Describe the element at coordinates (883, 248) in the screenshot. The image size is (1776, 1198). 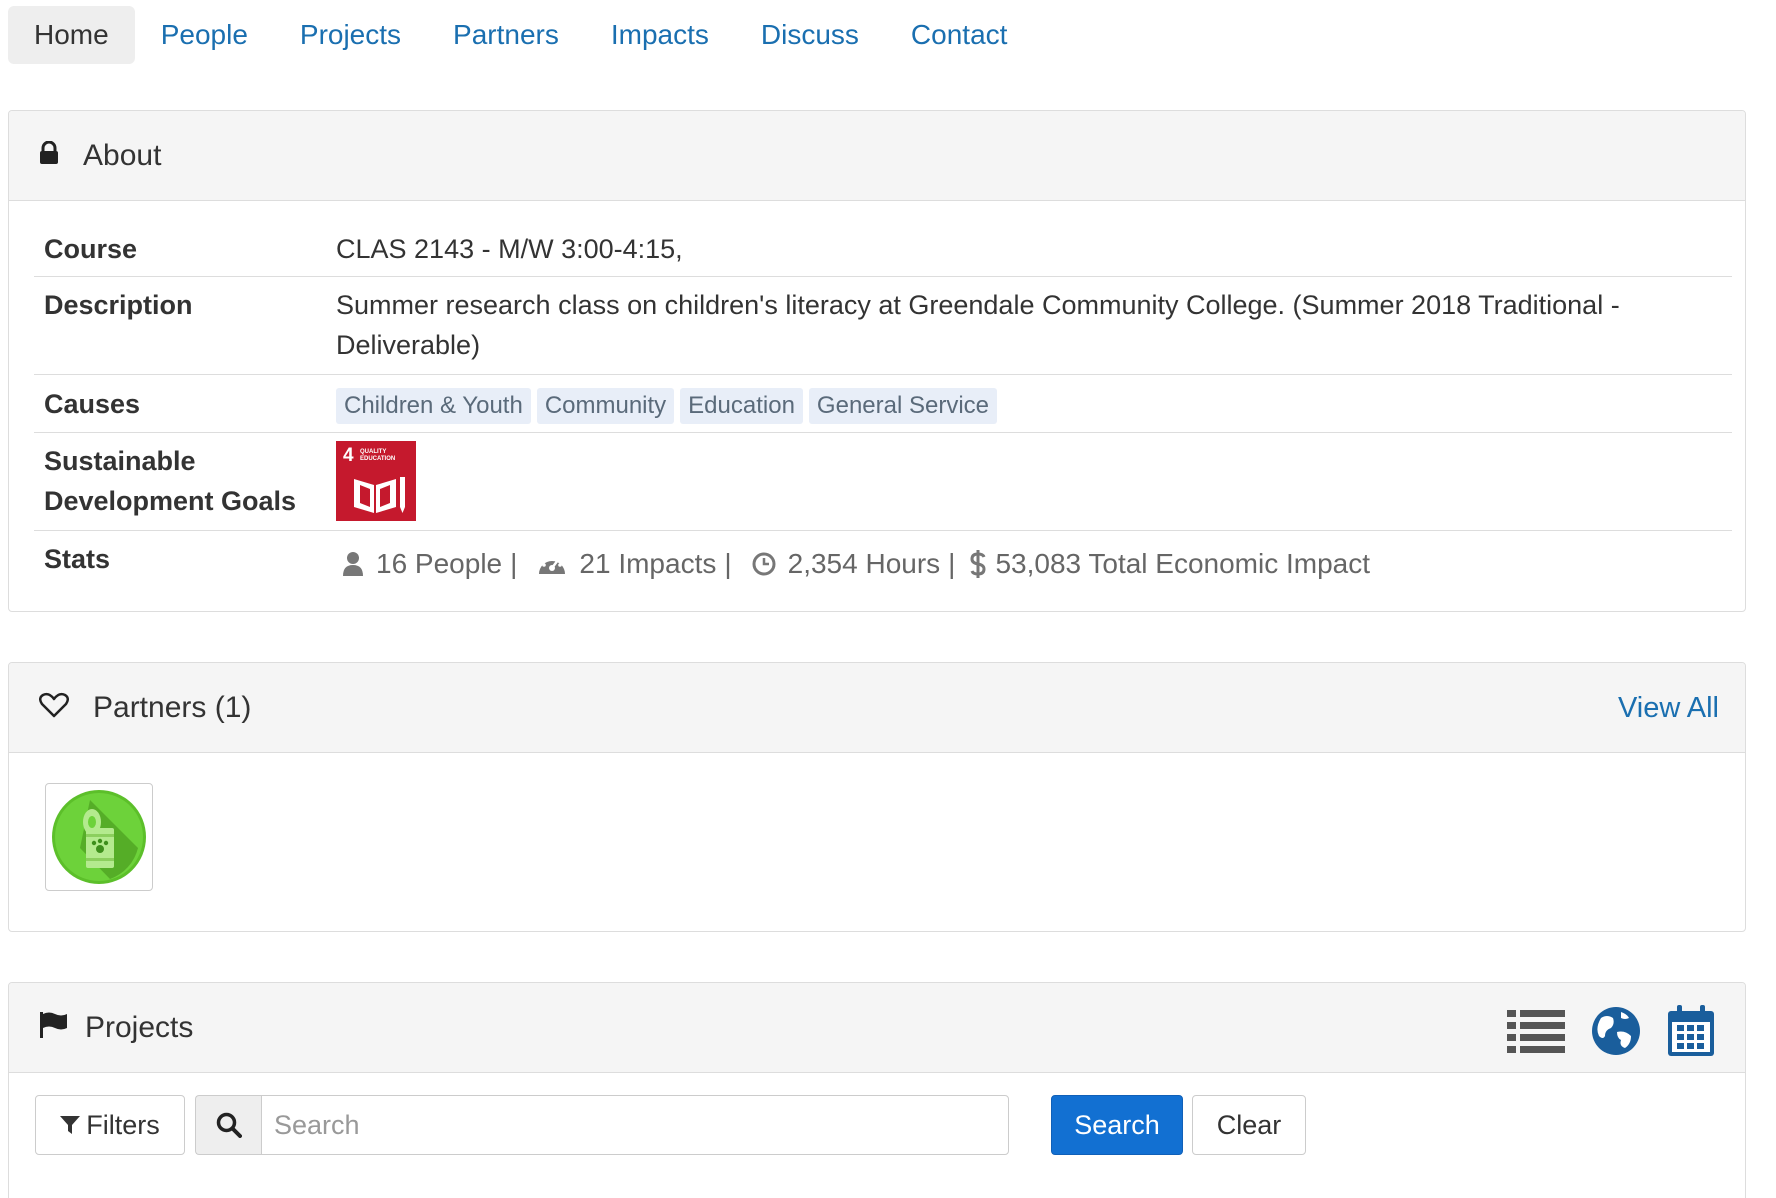
I see `course-row: Course CLAS 2143 - M/W 3:00-4:15,` at that location.